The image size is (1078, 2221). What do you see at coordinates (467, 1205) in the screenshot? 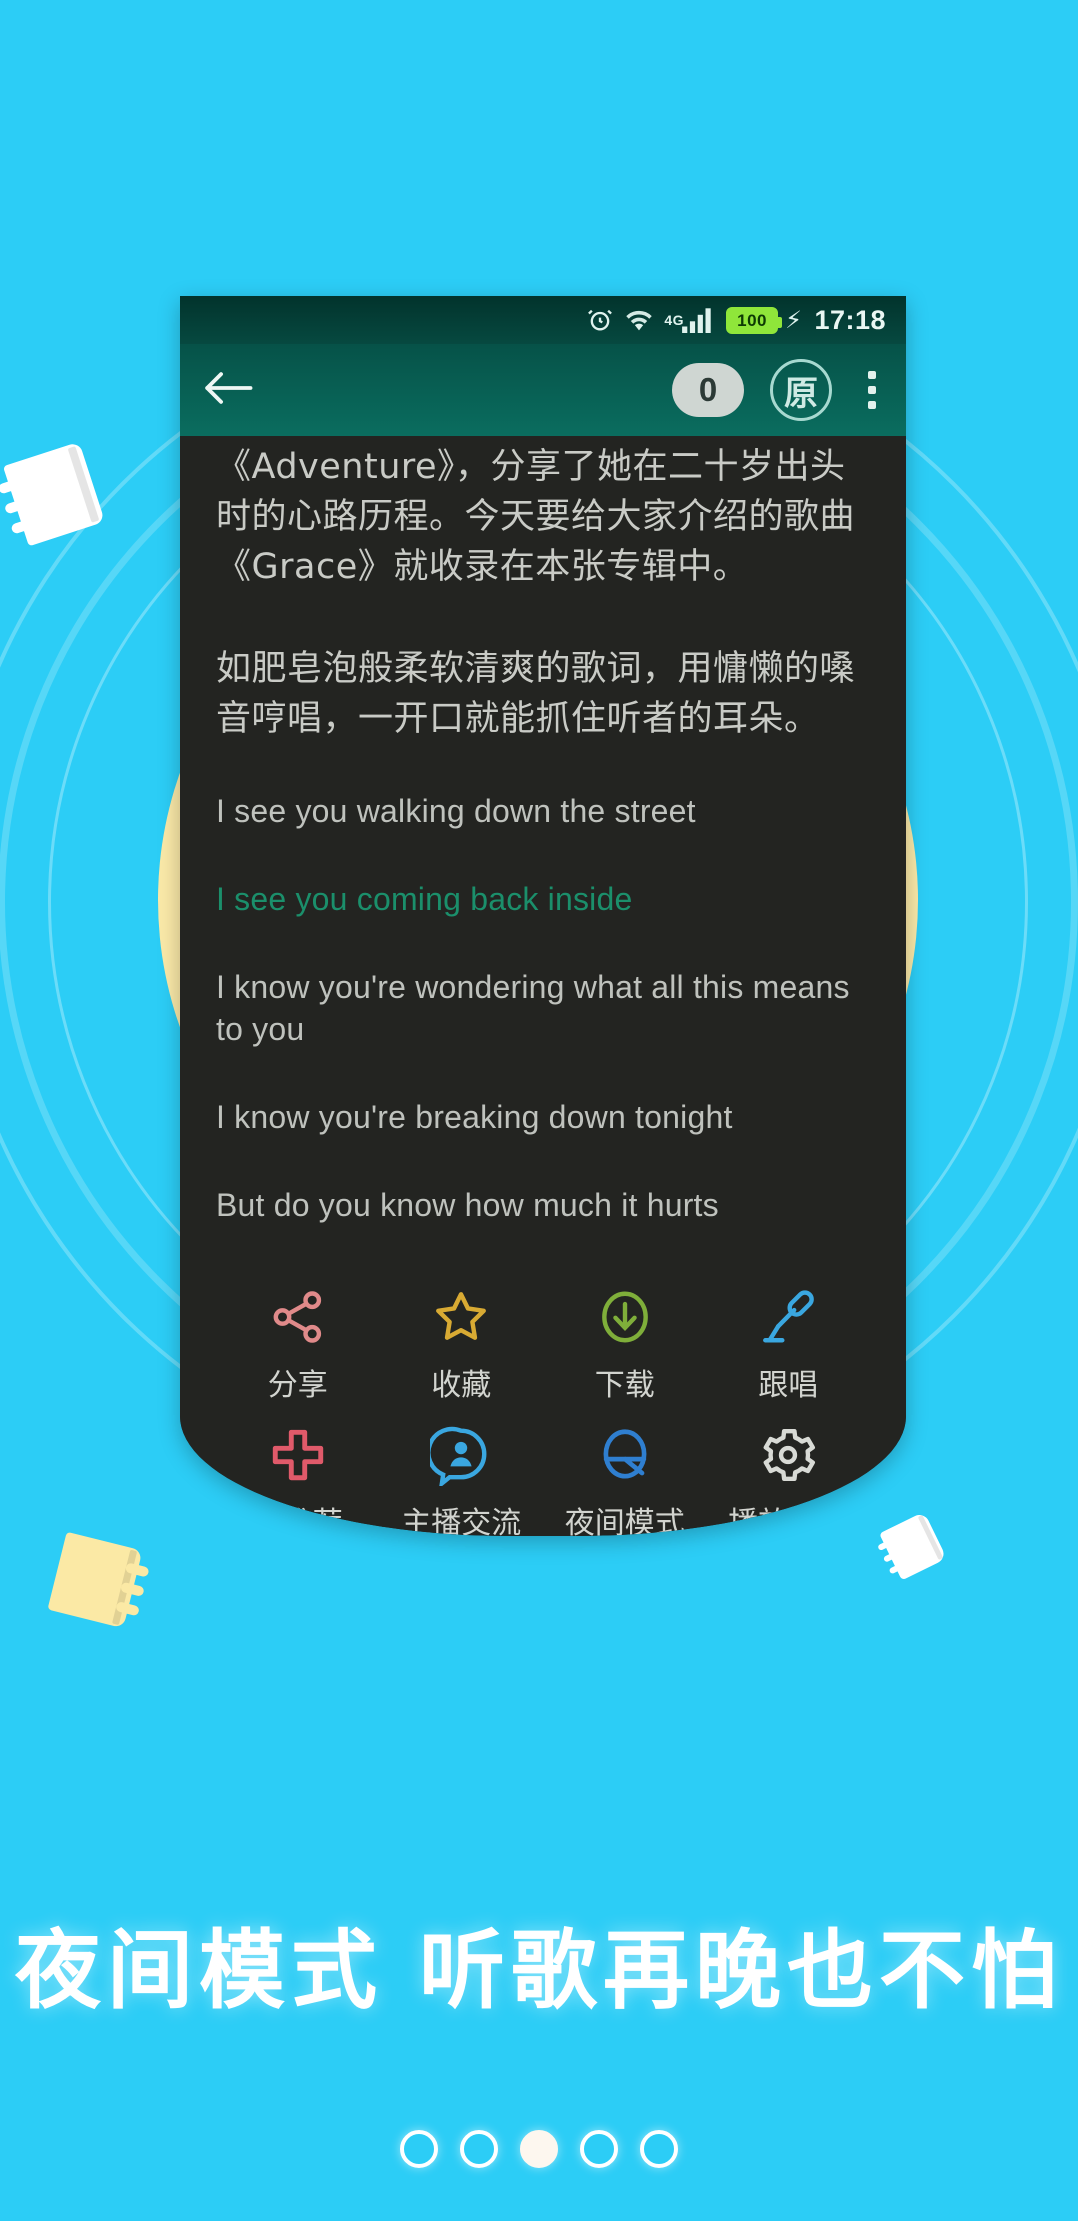
I see `lyric-line: But do you know how much it hurts` at bounding box center [467, 1205].